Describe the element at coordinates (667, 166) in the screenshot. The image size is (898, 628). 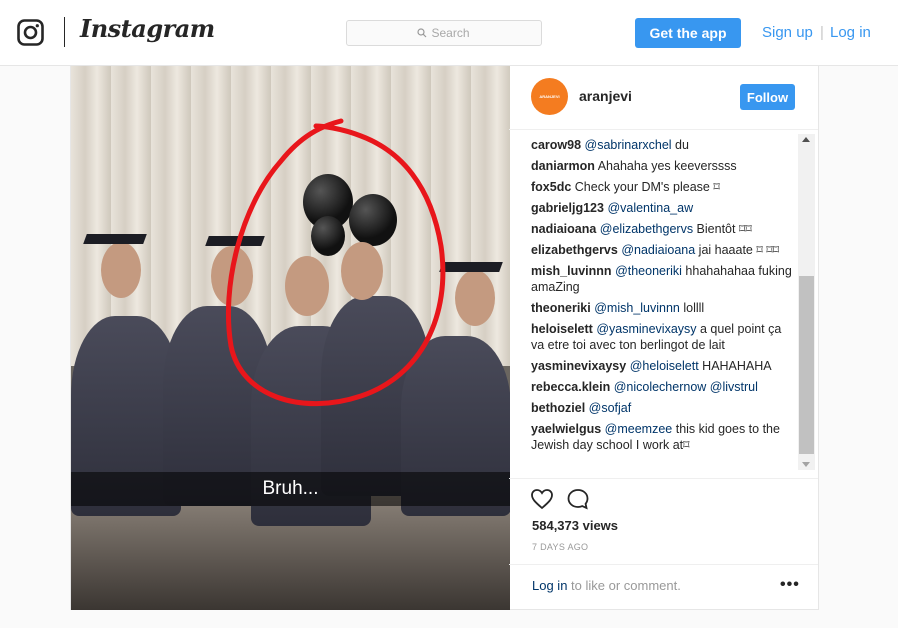
I see `comment-text: Ahahaha yes keeverssss` at that location.